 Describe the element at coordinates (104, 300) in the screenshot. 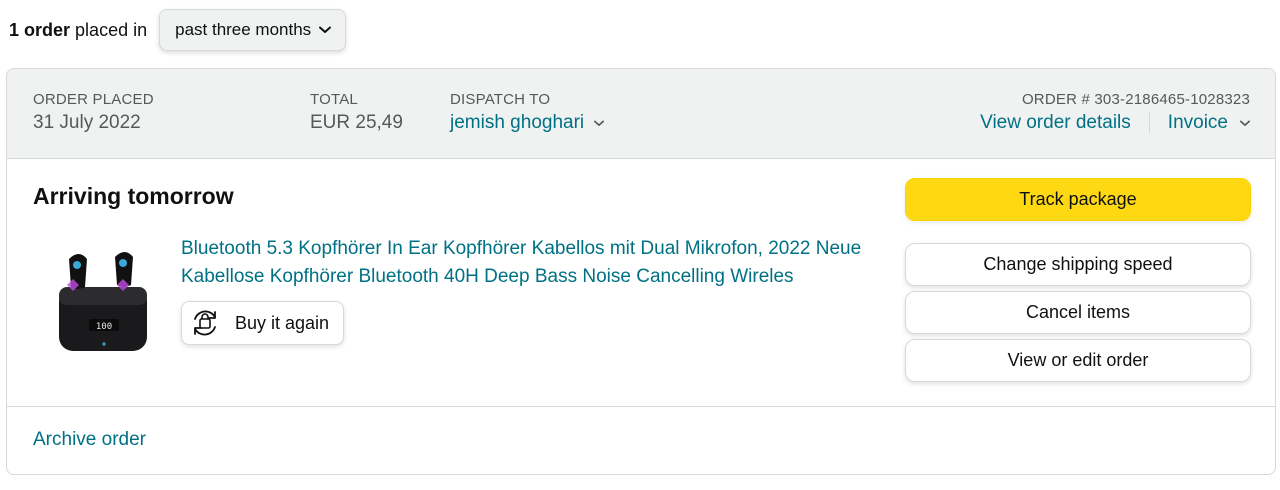

I see `product-image: 100` at that location.